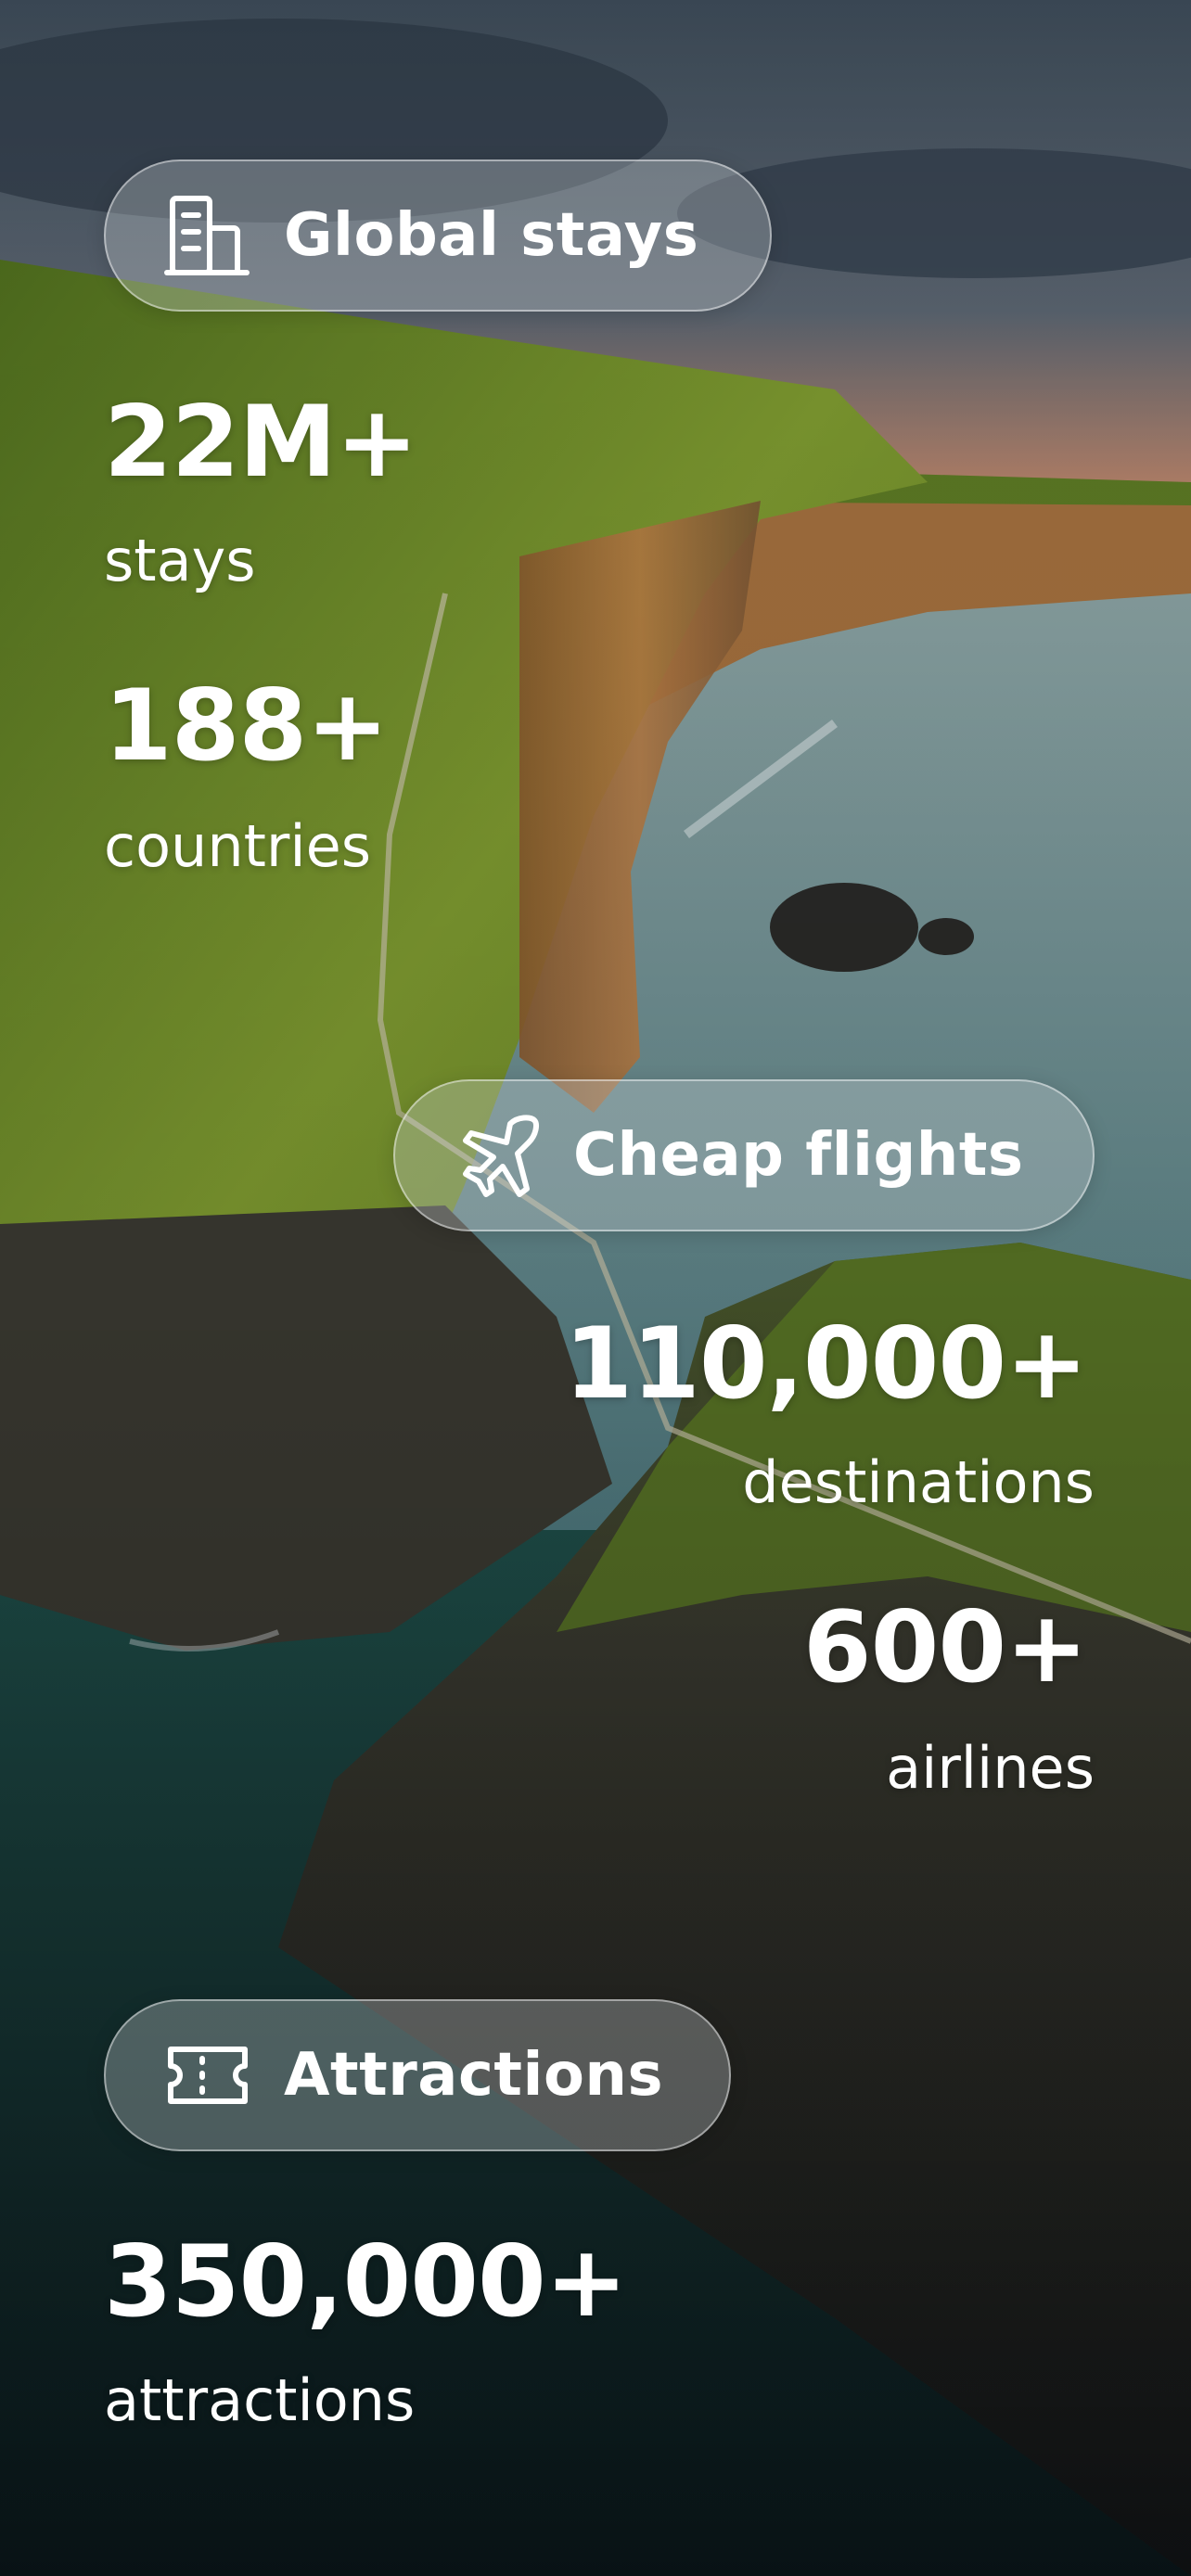 The image size is (1191, 2576). What do you see at coordinates (247, 726) in the screenshot?
I see `countries-count: 188+` at bounding box center [247, 726].